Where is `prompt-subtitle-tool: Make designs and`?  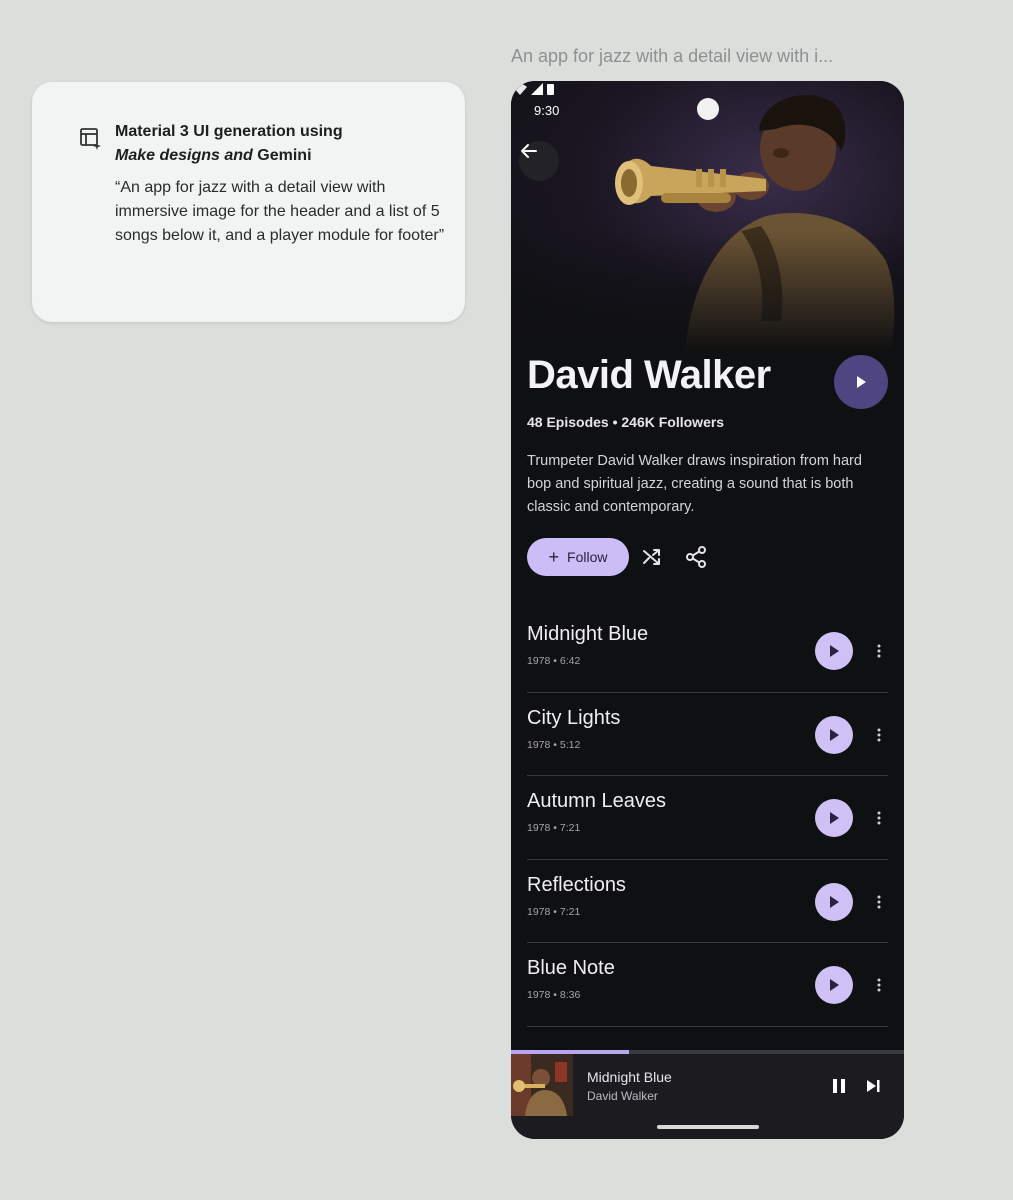 prompt-subtitle-tool: Make designs and is located at coordinates (184, 155).